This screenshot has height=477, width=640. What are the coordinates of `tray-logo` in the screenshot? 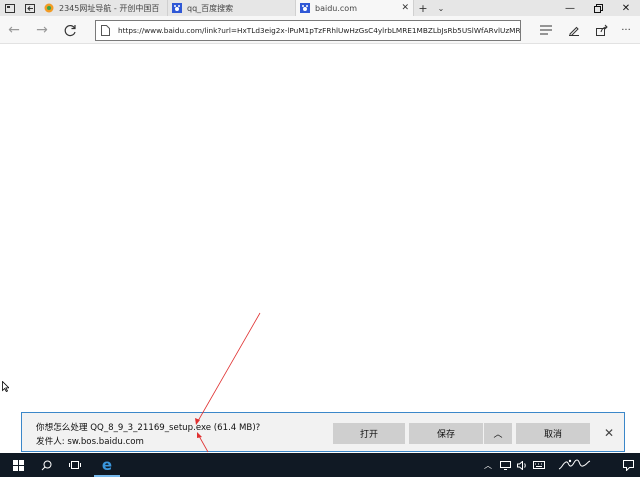 It's located at (576, 465).